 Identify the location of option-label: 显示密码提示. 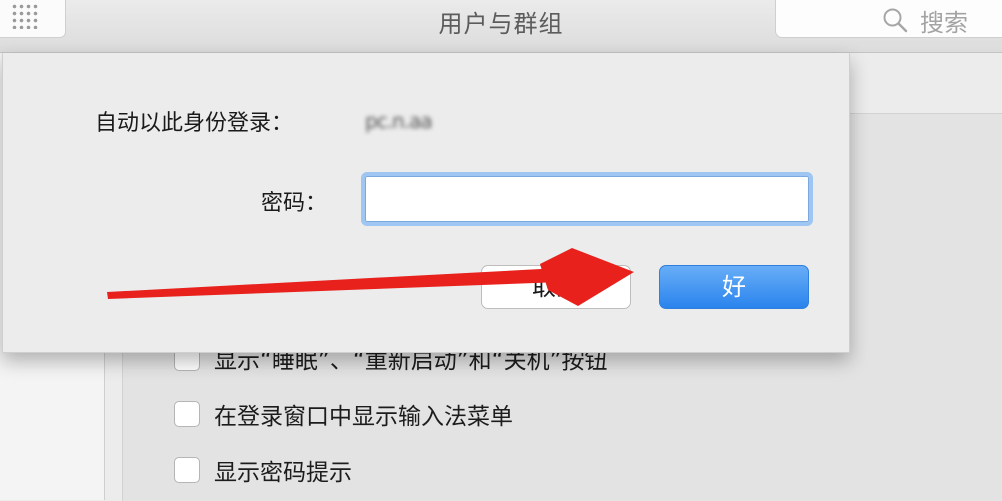
(283, 473).